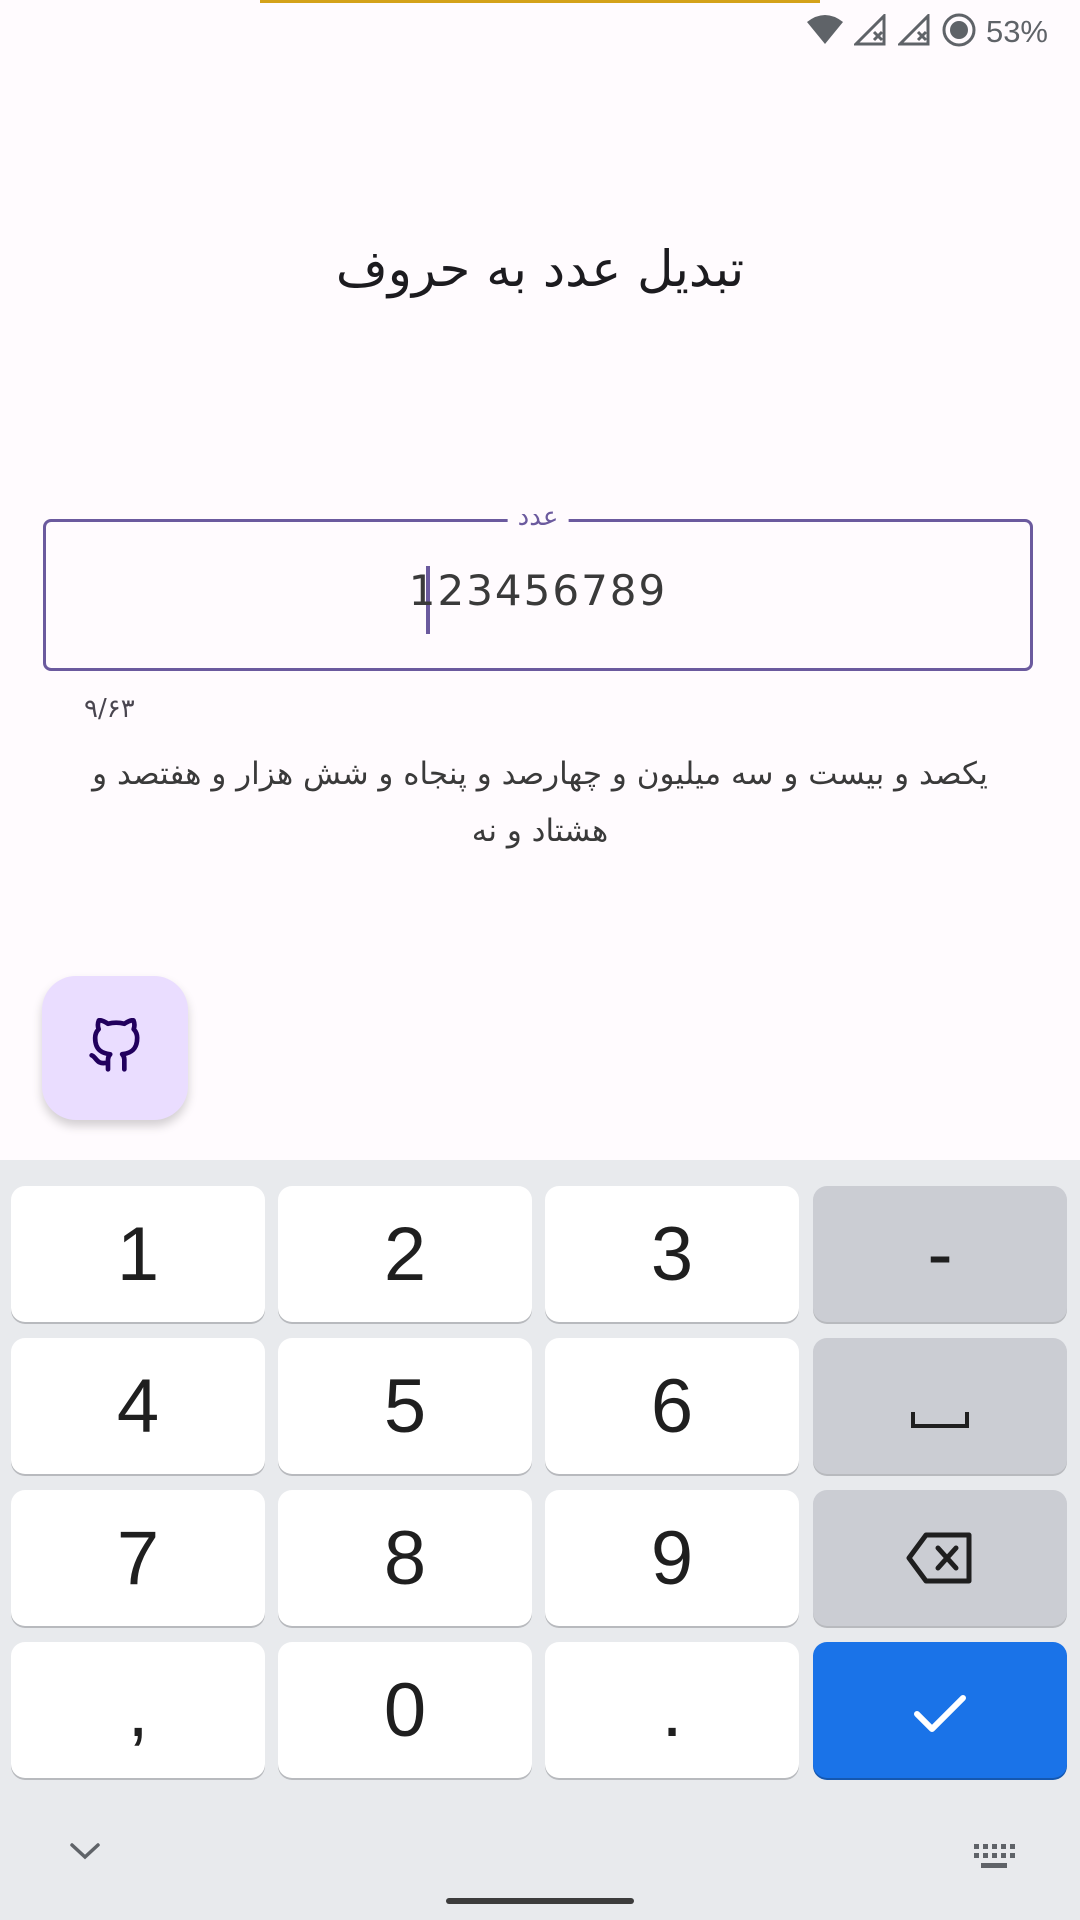 The width and height of the screenshot is (1080, 1920). What do you see at coordinates (959, 32) in the screenshot?
I see `dnd-icon` at bounding box center [959, 32].